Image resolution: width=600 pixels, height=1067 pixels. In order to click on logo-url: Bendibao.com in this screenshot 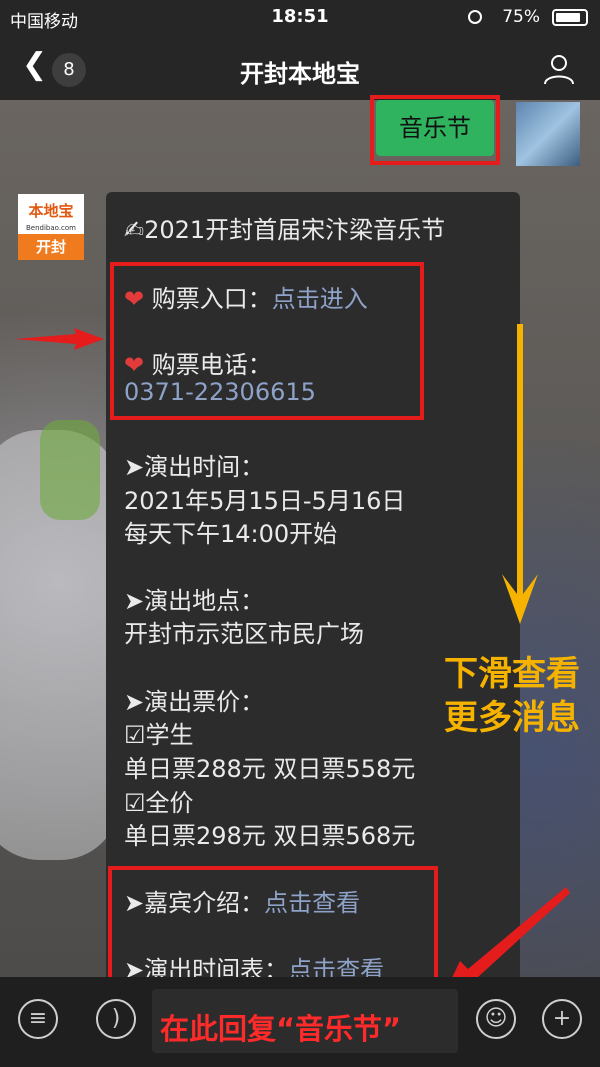, I will do `click(50, 228)`.